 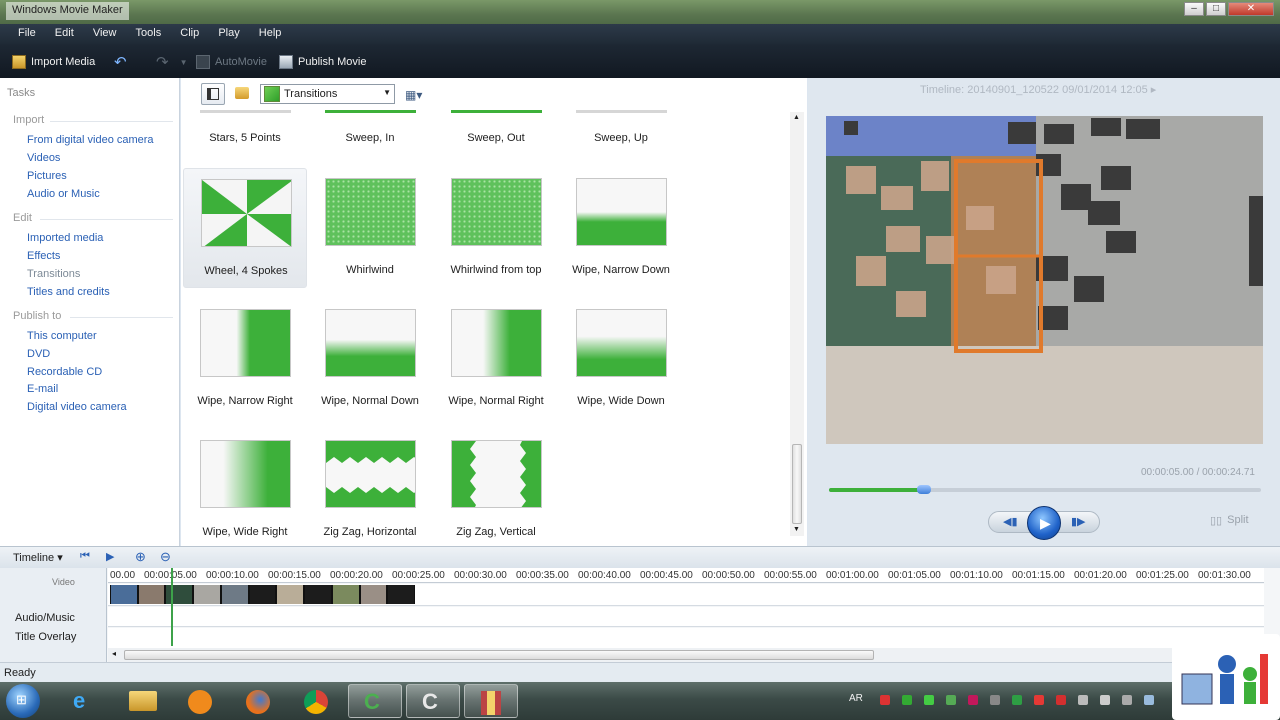 I want to click on volume-icon, so click(x=1105, y=700).